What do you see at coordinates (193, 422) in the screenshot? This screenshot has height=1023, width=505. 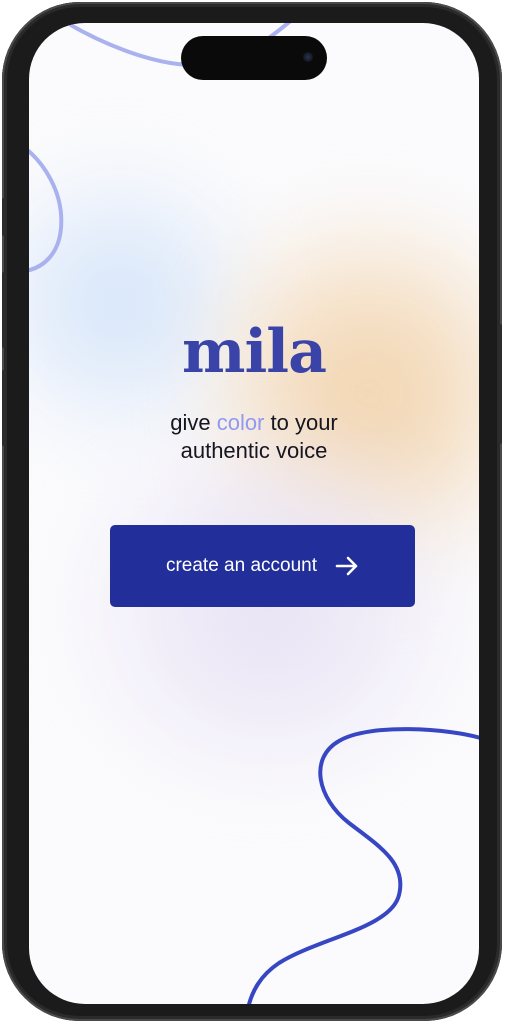 I see `tagline-text-start: give` at bounding box center [193, 422].